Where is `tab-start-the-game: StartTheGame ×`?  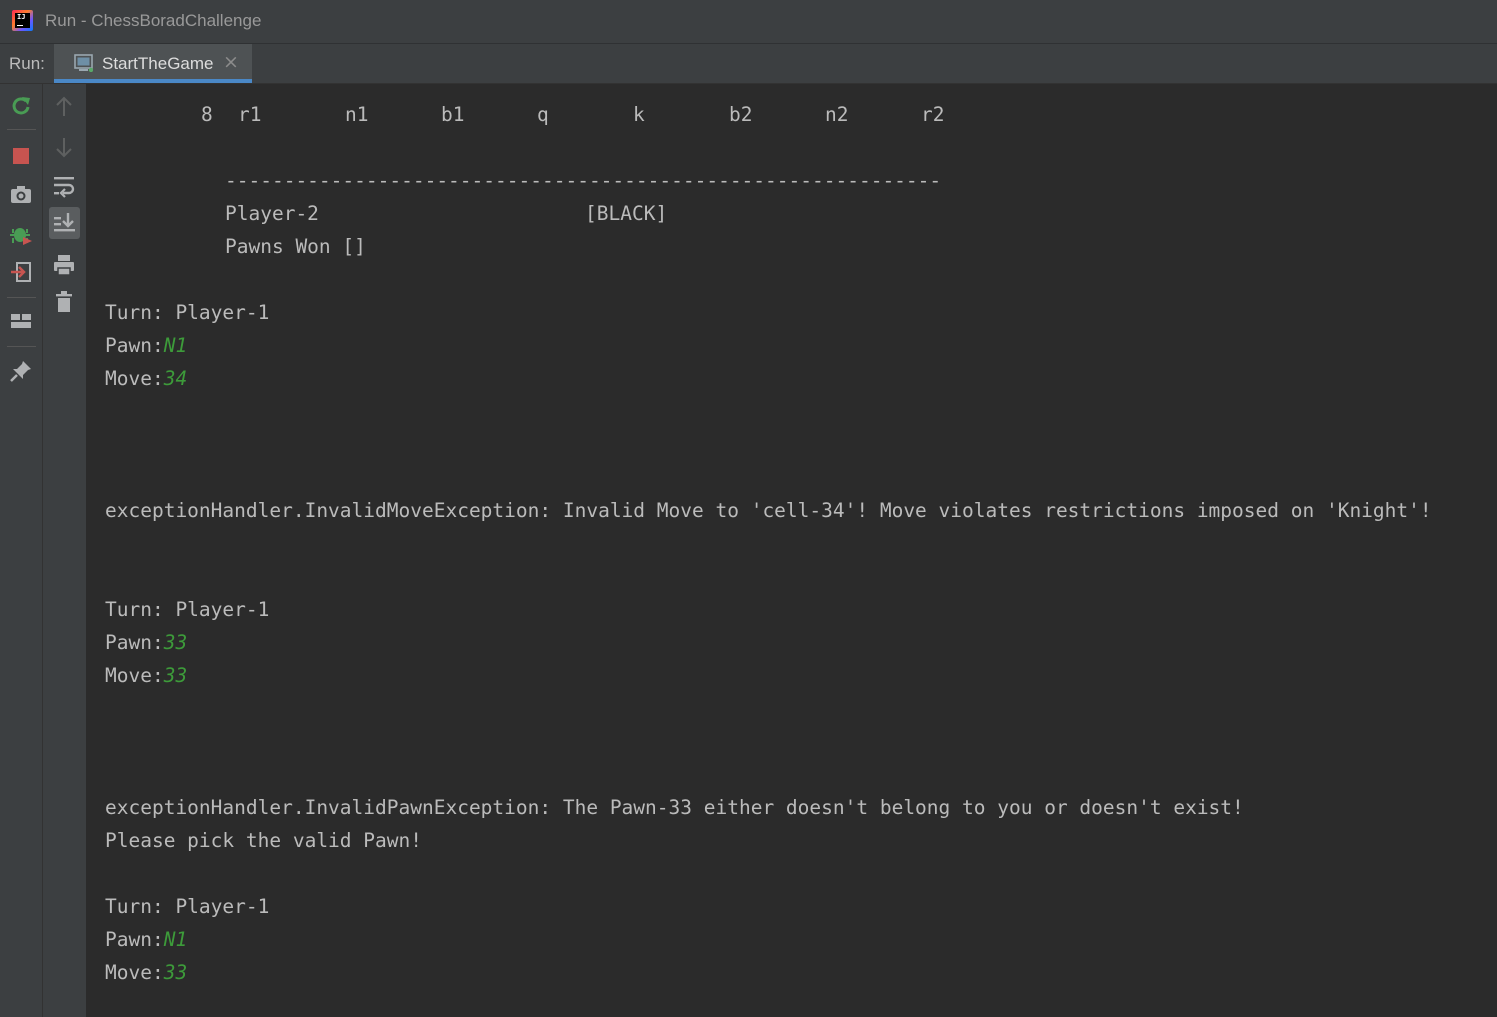 tab-start-the-game: StartTheGame × is located at coordinates (153, 63).